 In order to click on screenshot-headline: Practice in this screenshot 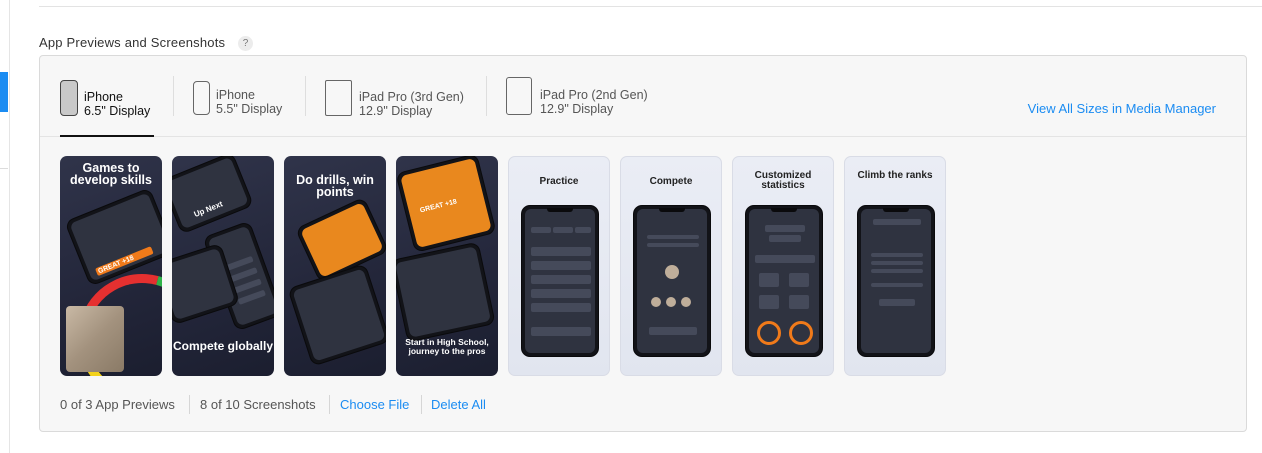, I will do `click(559, 181)`.